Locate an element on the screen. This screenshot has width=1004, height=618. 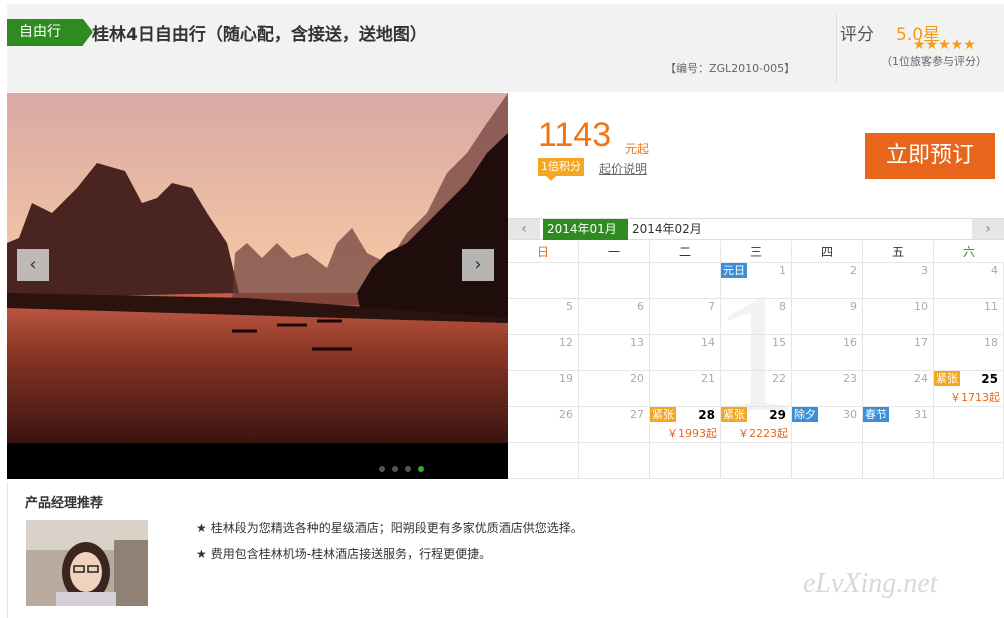
calendar-day: 12 is located at coordinates (543, 353).